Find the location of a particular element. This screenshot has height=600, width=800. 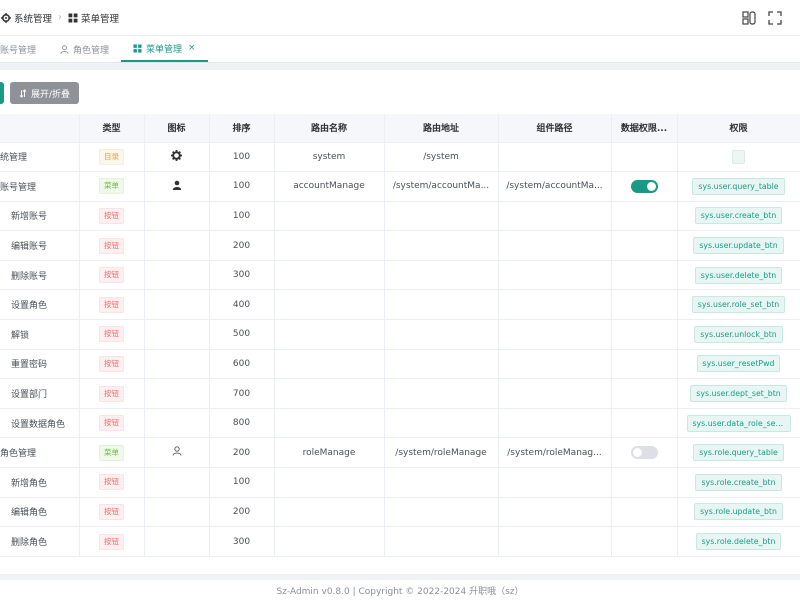

tab-account: 账号管理 is located at coordinates (24, 49).